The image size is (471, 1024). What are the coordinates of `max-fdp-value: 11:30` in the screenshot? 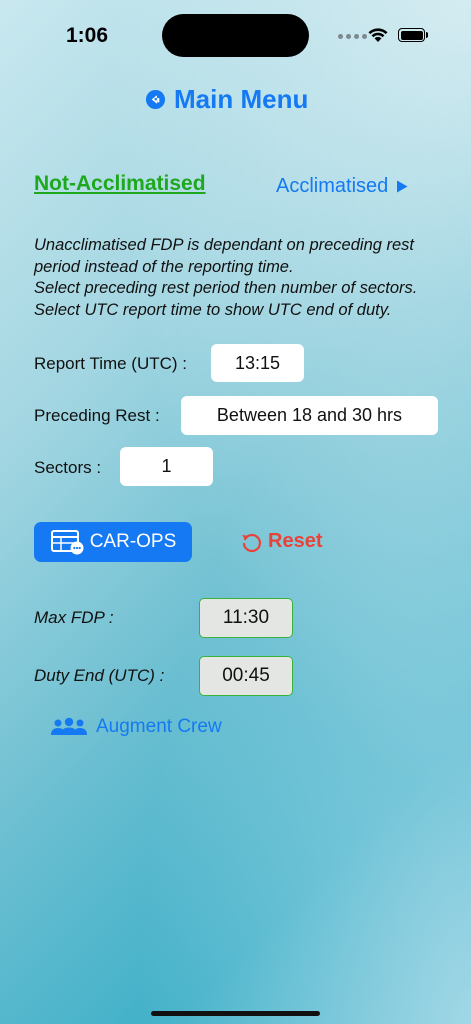 It's located at (246, 618).